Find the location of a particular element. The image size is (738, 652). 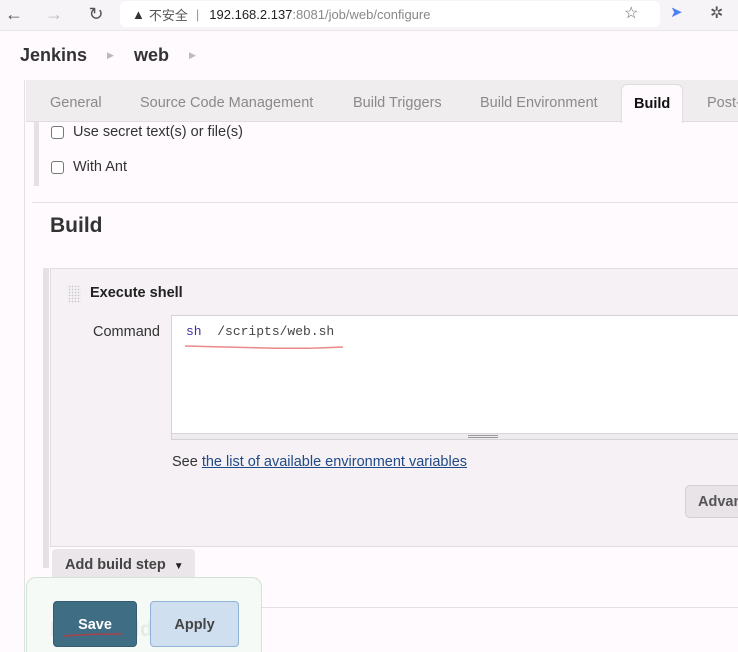

security-label: 不安全 is located at coordinates (168, 14).